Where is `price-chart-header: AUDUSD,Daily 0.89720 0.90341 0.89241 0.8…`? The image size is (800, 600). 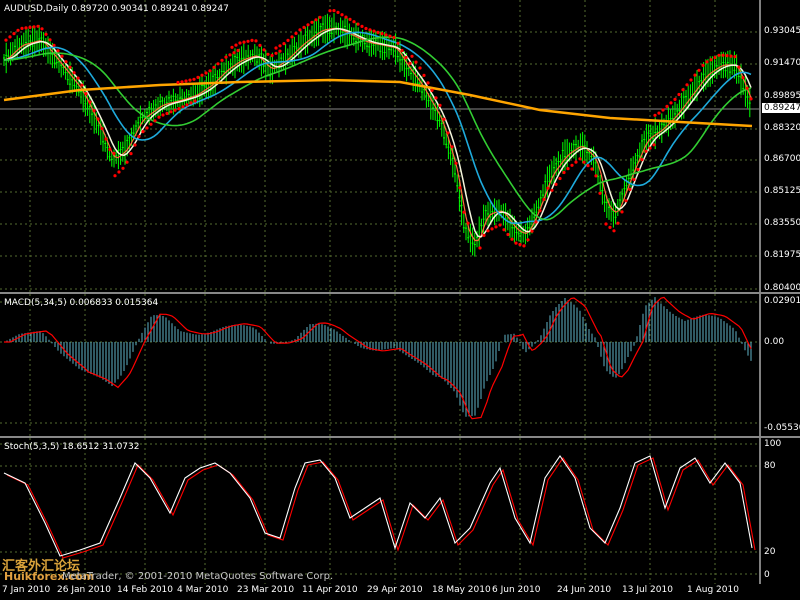
price-chart-header: AUDUSD,Daily 0.89720 0.90341 0.89241 0.8… is located at coordinates (116, 9).